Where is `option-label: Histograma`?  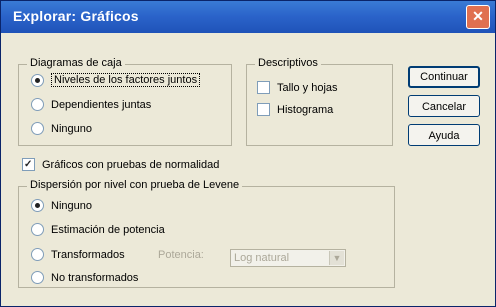 option-label: Histograma is located at coordinates (305, 109).